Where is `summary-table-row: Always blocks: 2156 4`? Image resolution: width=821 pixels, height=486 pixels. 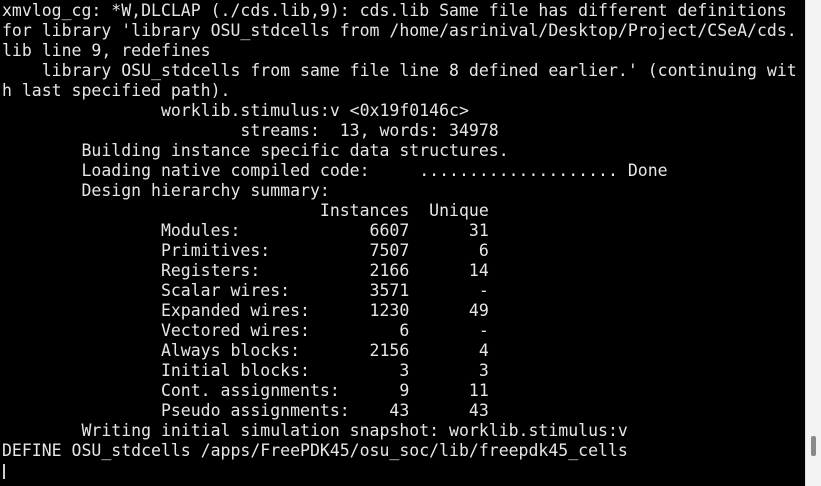
summary-table-row: Always blocks: 2156 4 is located at coordinates (245, 350).